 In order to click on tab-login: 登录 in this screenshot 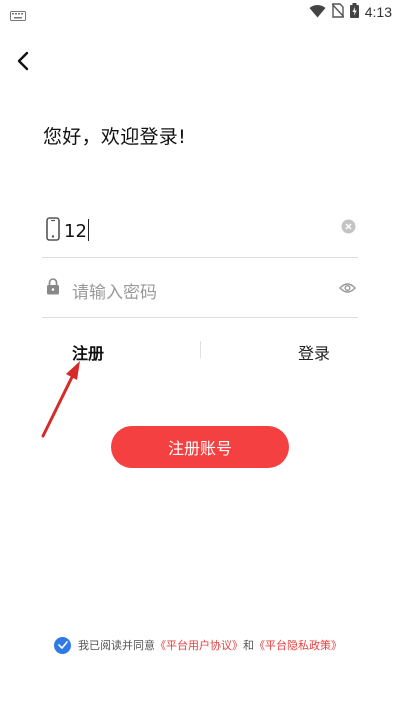, I will do `click(314, 352)`.